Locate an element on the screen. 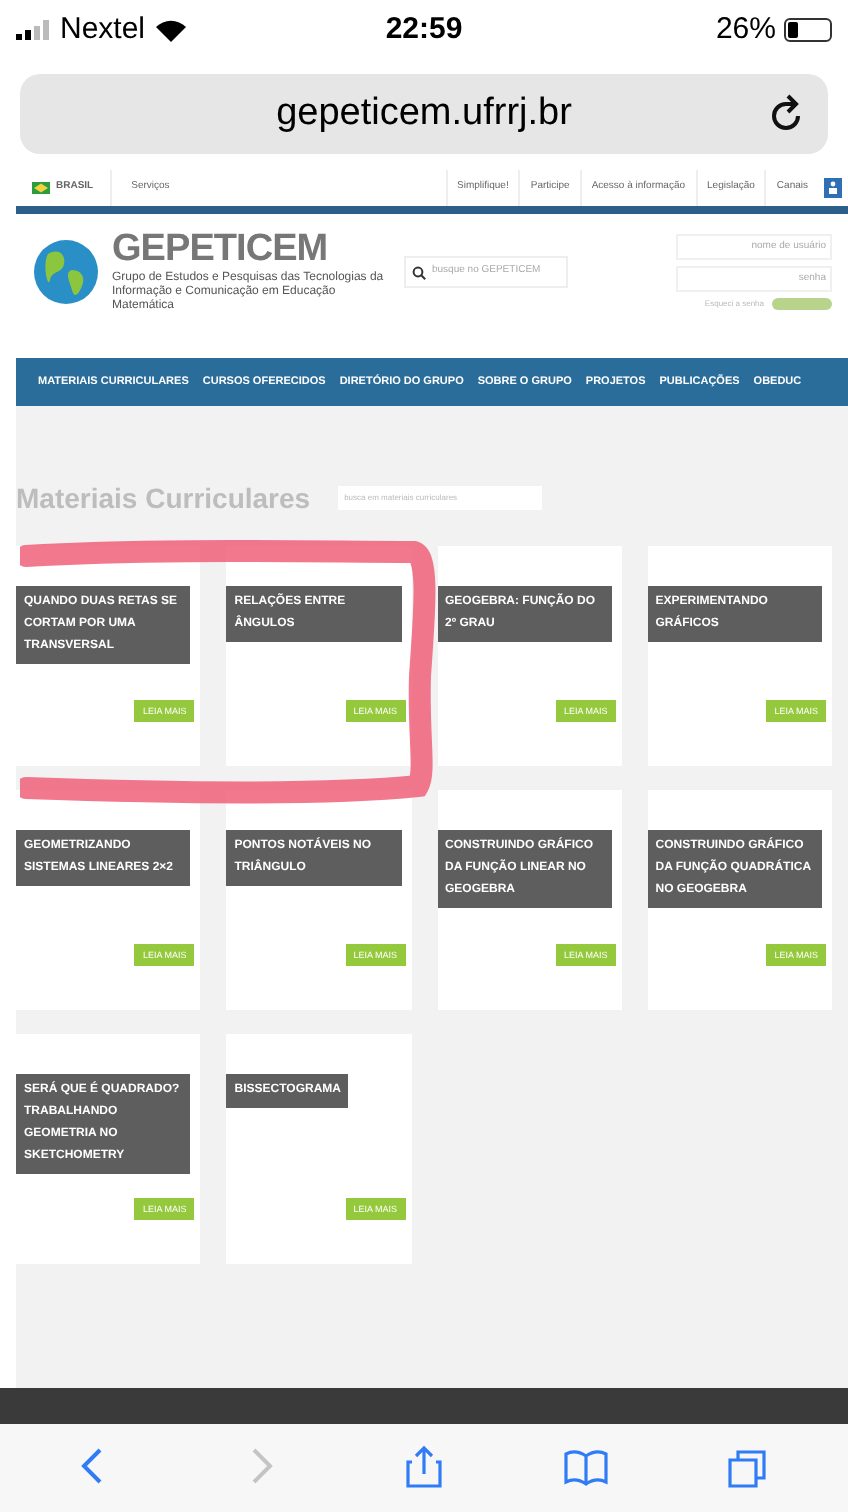 This screenshot has width=848, height=1512. clock-time: 22:59 is located at coordinates (424, 29).